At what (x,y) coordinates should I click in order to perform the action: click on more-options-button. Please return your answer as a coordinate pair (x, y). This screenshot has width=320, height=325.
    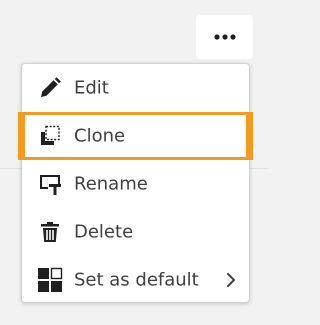
    Looking at the image, I should click on (224, 37).